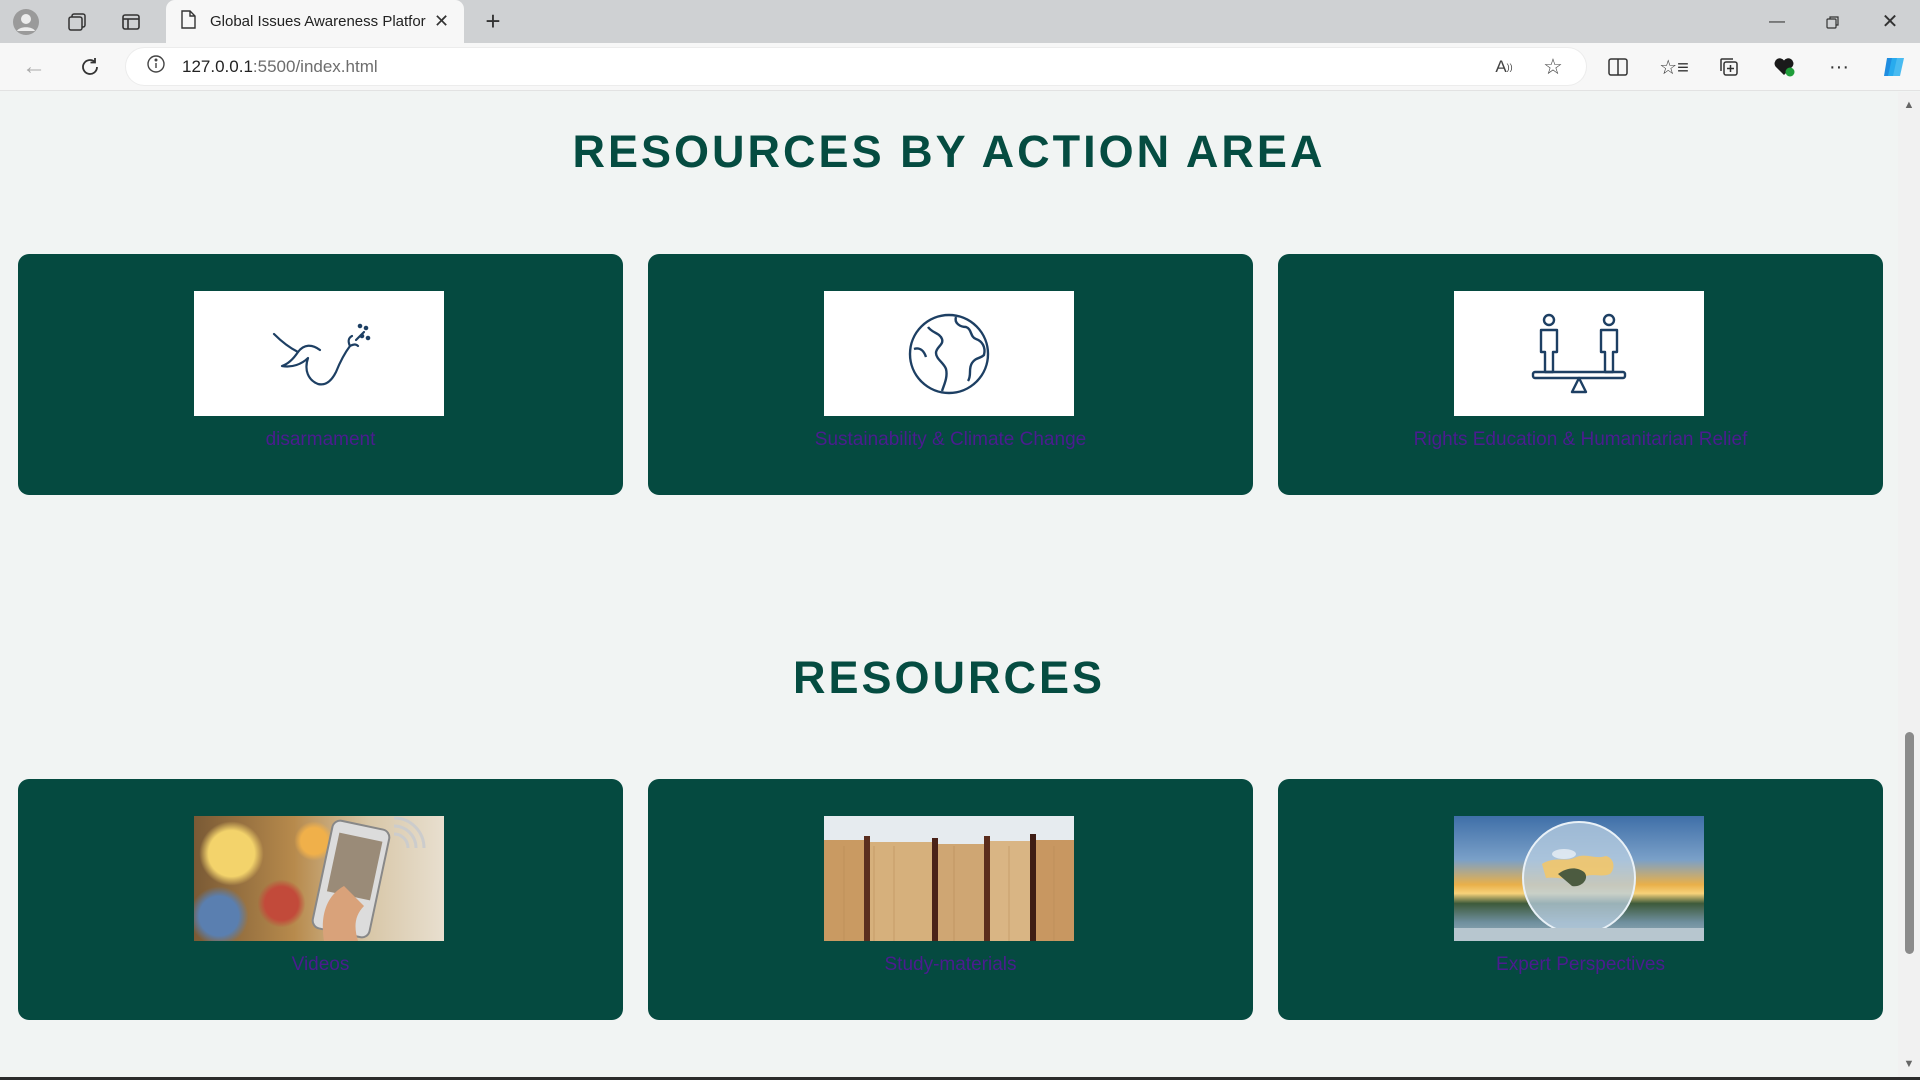 This screenshot has height=1080, width=1920. What do you see at coordinates (1909, 843) in the screenshot?
I see `scrollbar-thumb` at bounding box center [1909, 843].